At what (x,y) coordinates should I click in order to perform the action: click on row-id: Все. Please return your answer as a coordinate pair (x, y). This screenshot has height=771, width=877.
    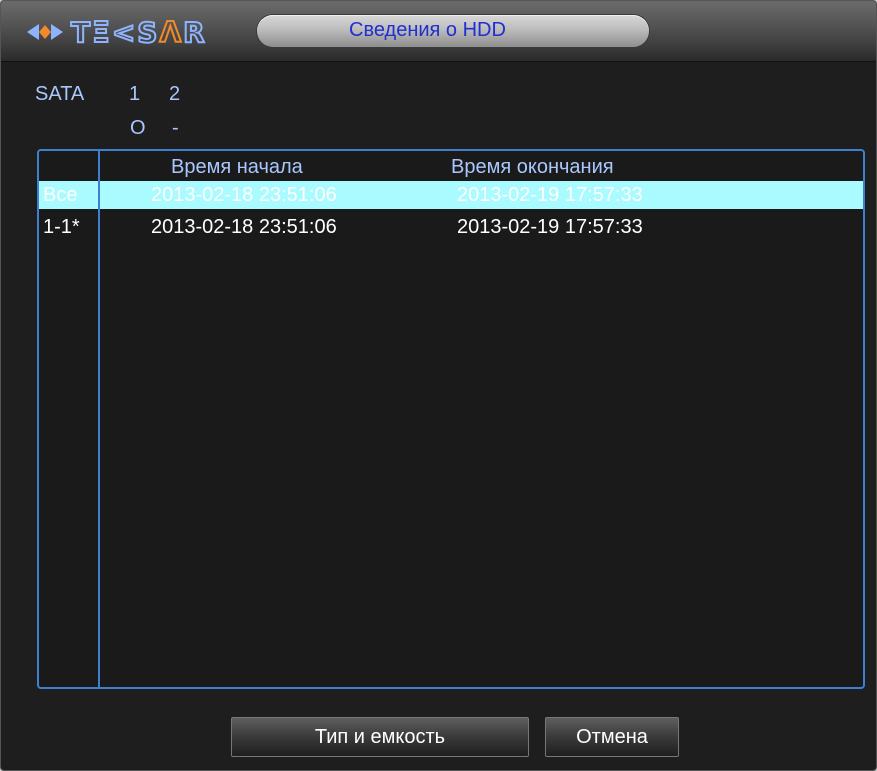
    Looking at the image, I should click on (60, 195).